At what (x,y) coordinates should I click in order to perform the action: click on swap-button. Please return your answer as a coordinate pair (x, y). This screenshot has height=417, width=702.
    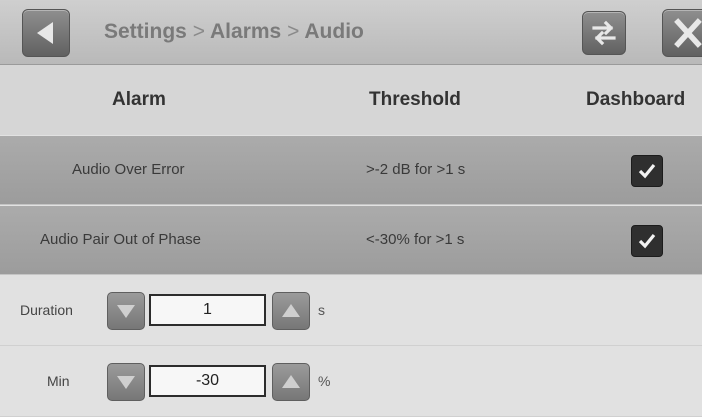
    Looking at the image, I should click on (604, 33).